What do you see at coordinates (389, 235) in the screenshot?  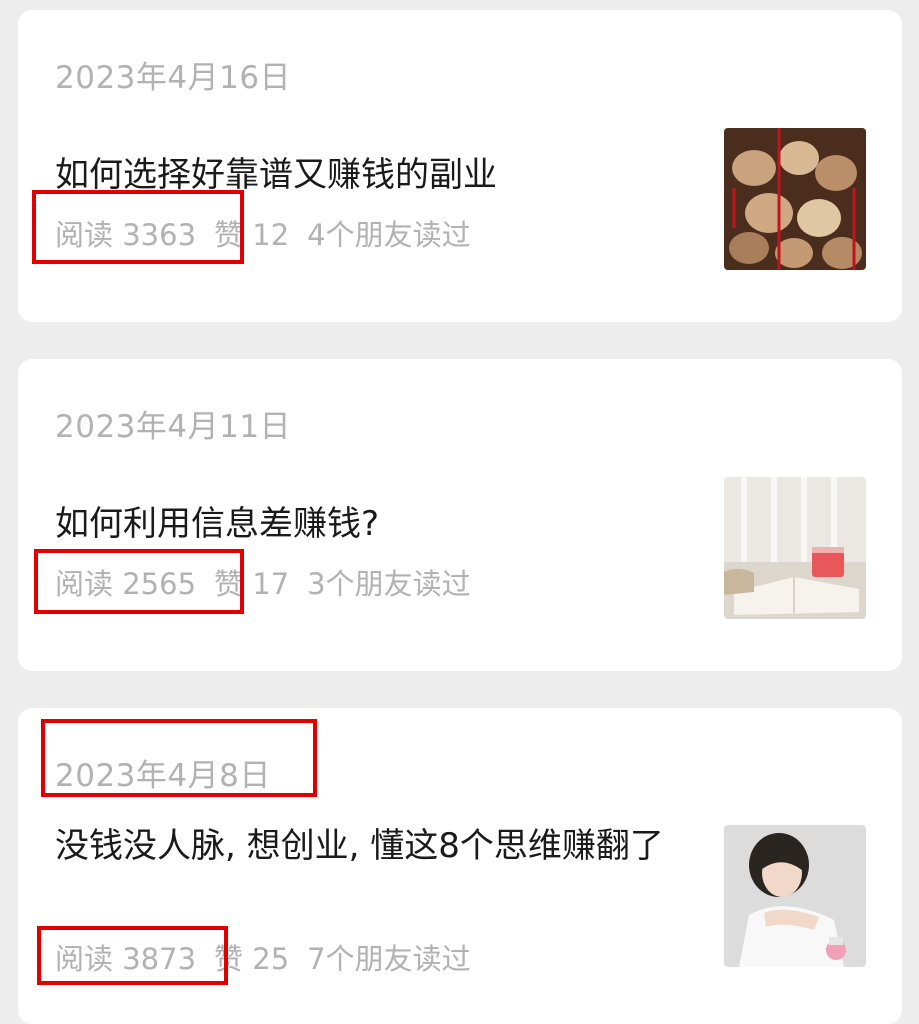 I see `friends-read: 4个朋友读过` at bounding box center [389, 235].